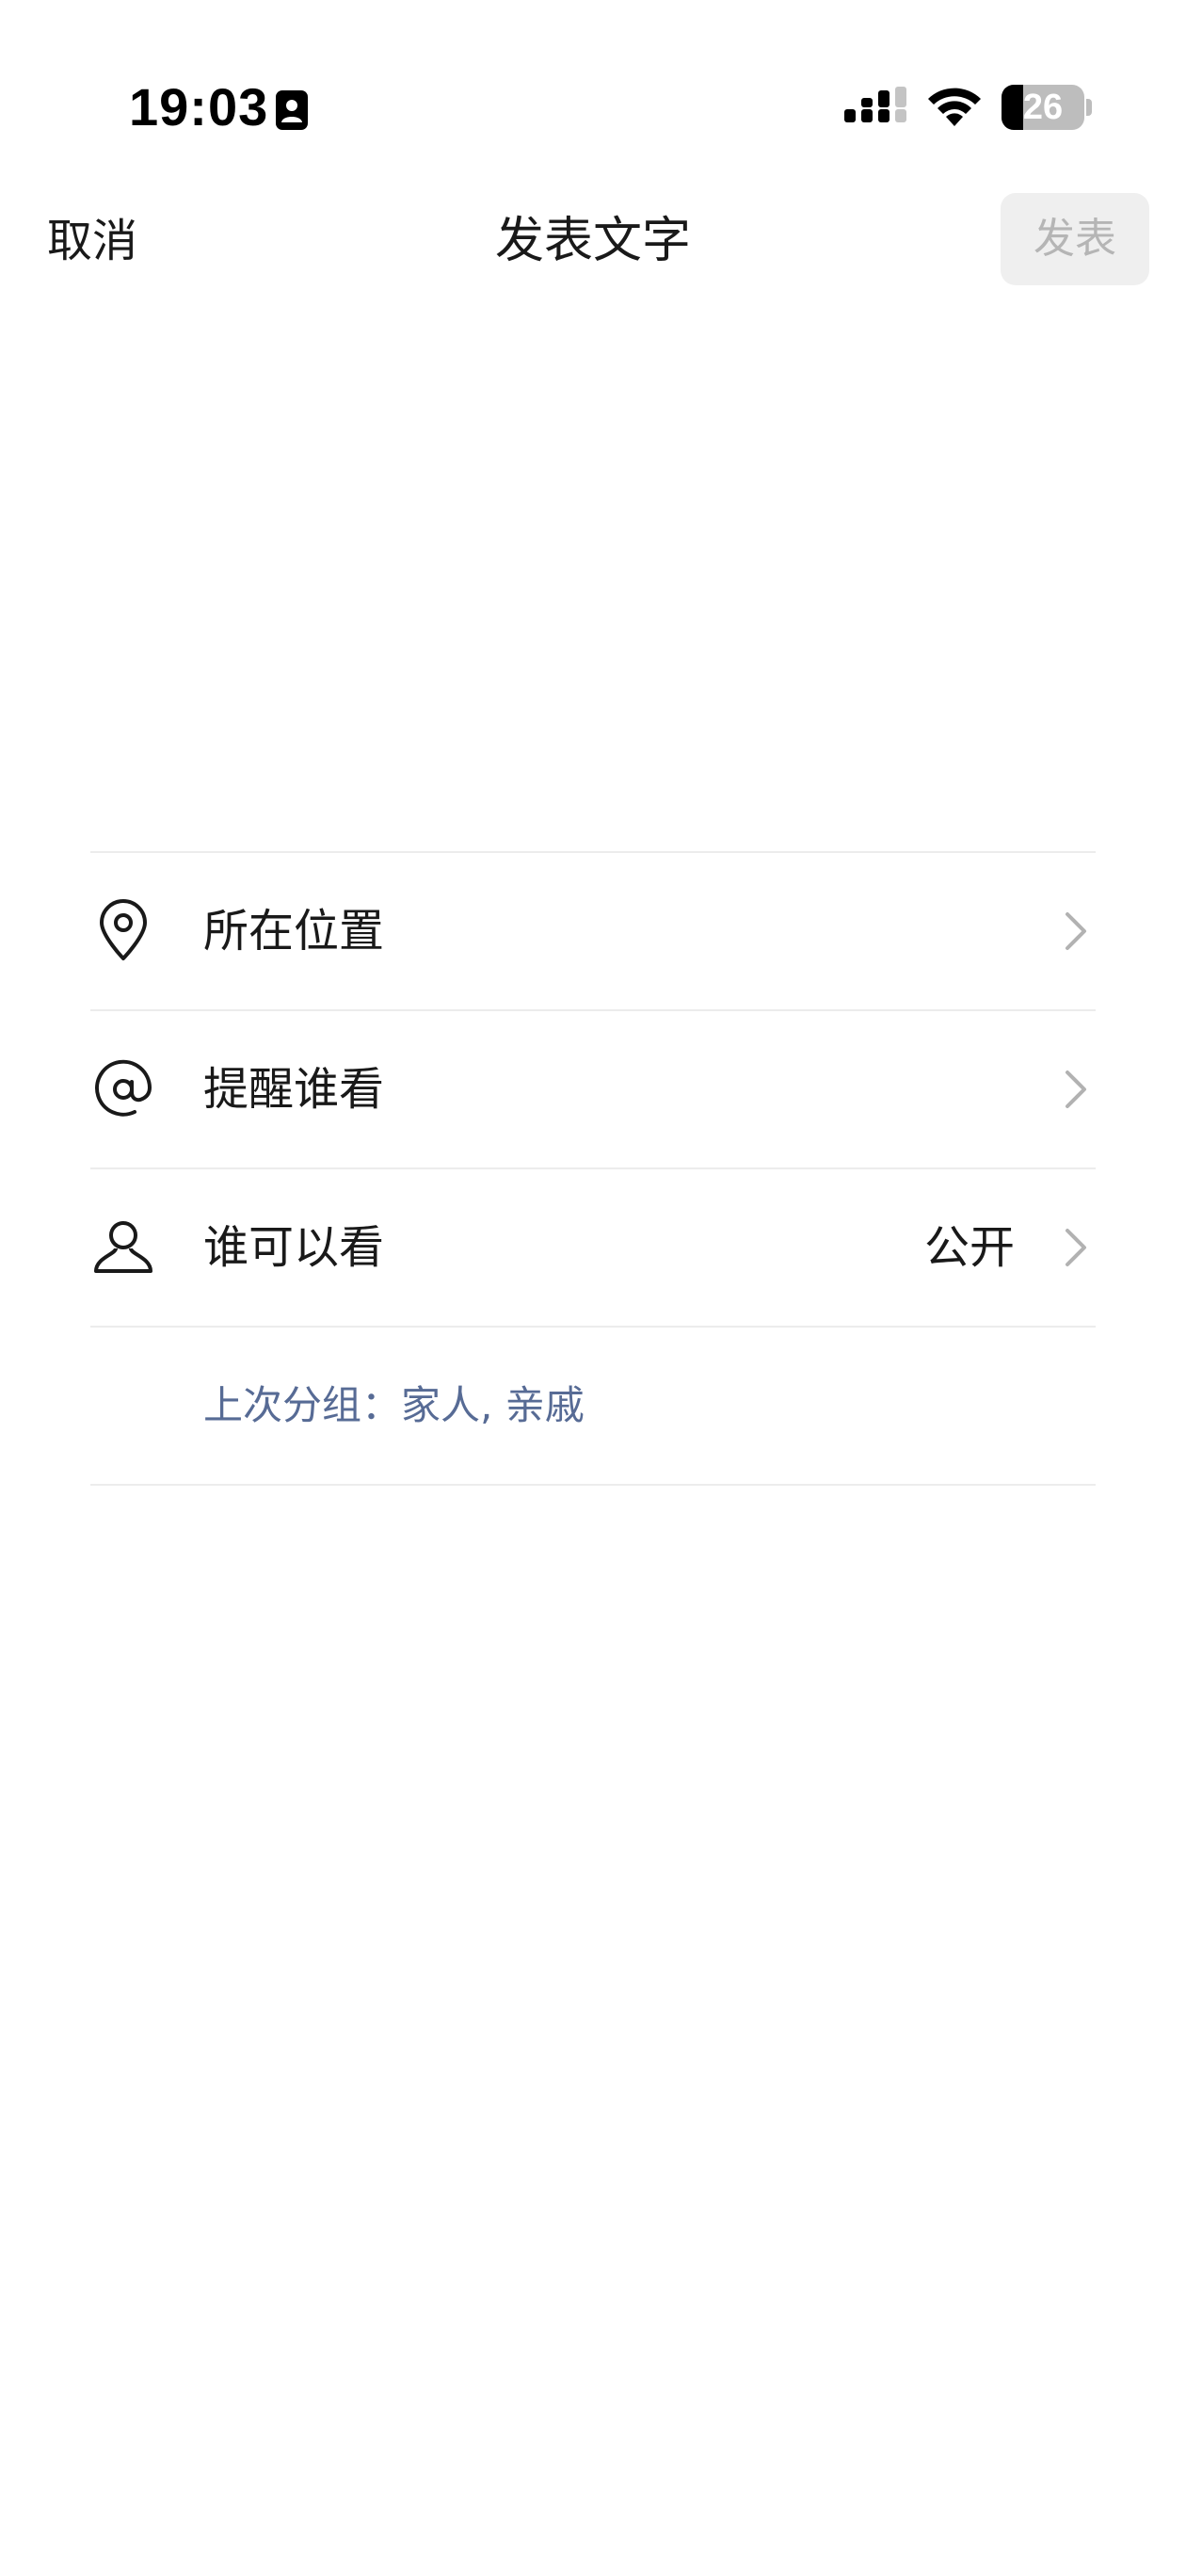  I want to click on mention-label: 提醒谁看, so click(294, 1089).